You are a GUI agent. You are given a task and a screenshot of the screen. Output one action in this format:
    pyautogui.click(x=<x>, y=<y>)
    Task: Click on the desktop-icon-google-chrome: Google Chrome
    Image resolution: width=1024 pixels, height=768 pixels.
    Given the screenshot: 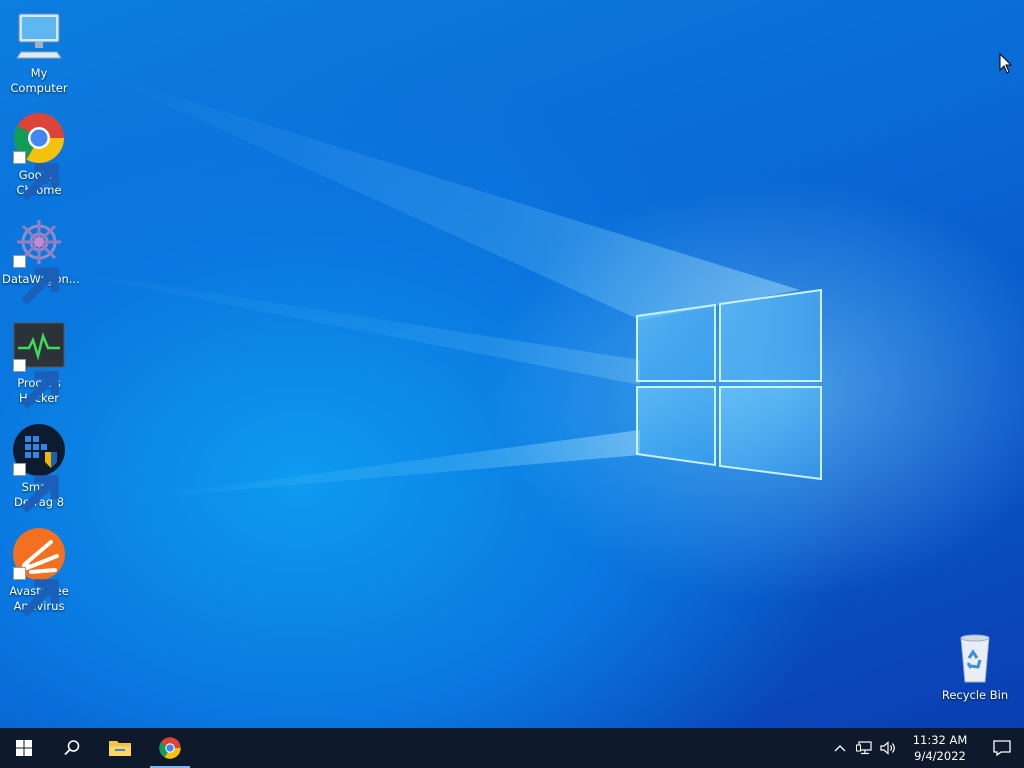 What is the action you would take?
    pyautogui.click(x=39, y=155)
    